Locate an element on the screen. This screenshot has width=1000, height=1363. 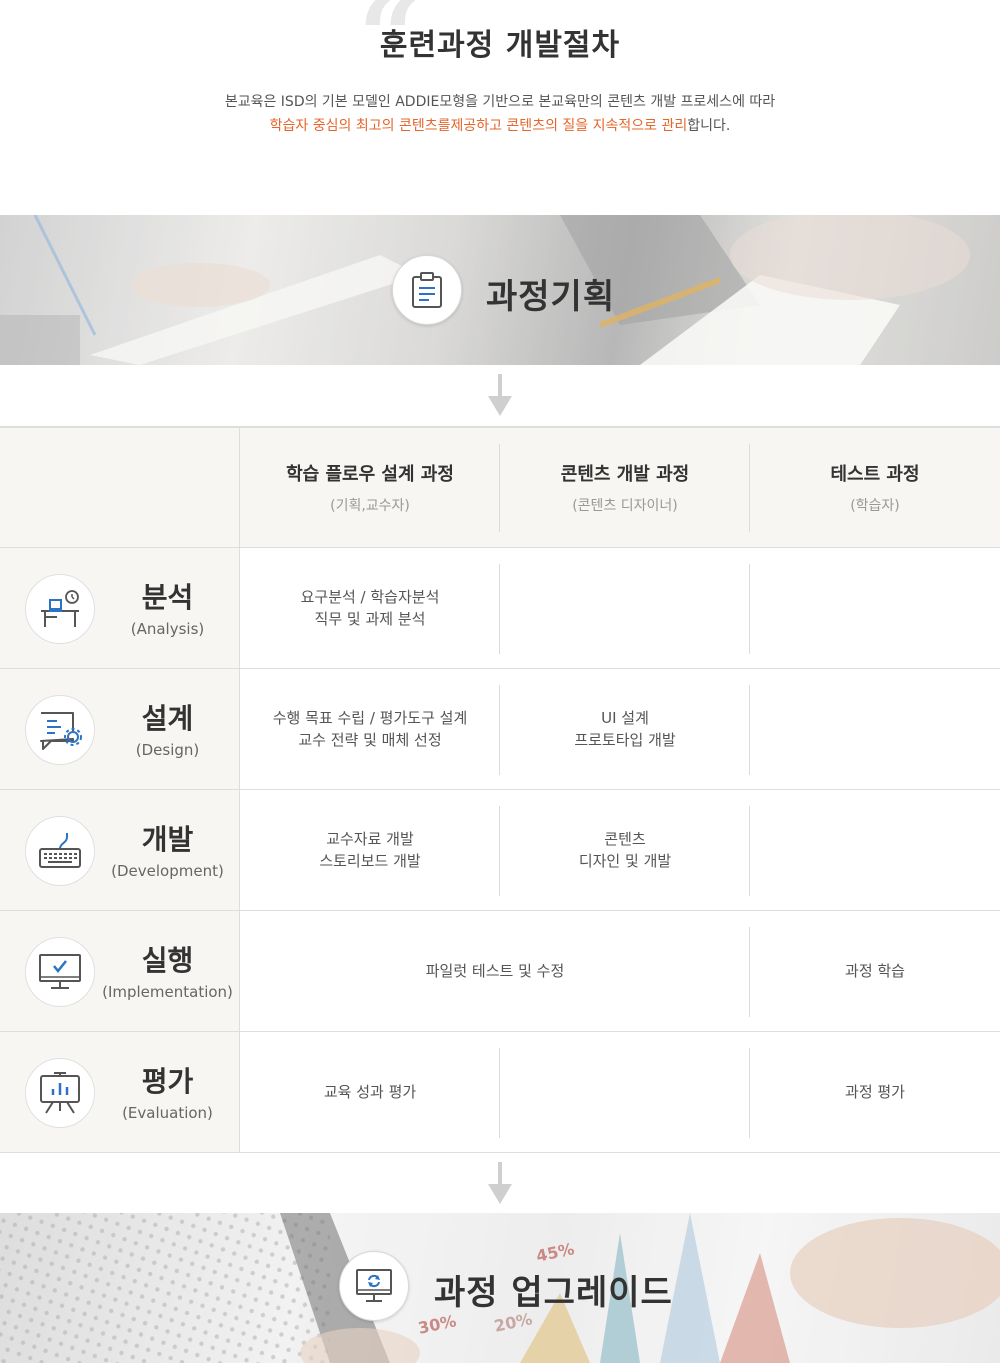
stage-name: 분석 is located at coordinates (167, 597).